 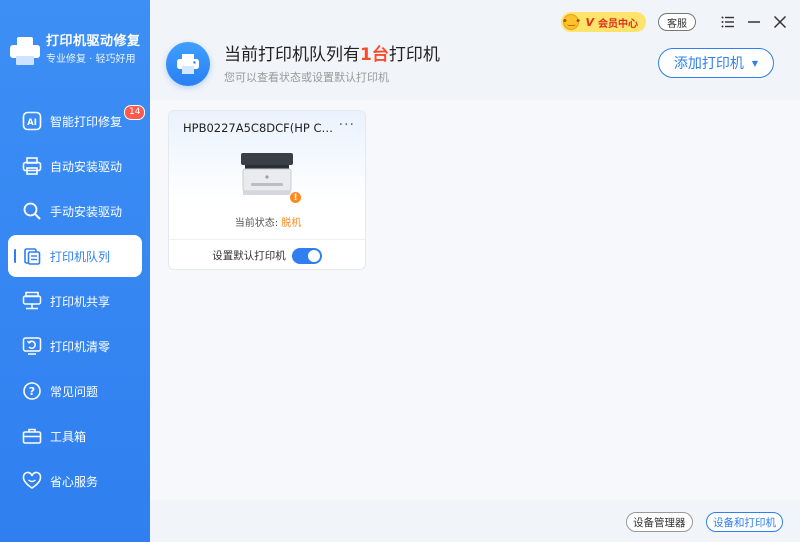 I want to click on page-header: 当前打印机队列有1台打印机 您可以查看状态或设置默认打印机, so click(x=303, y=64).